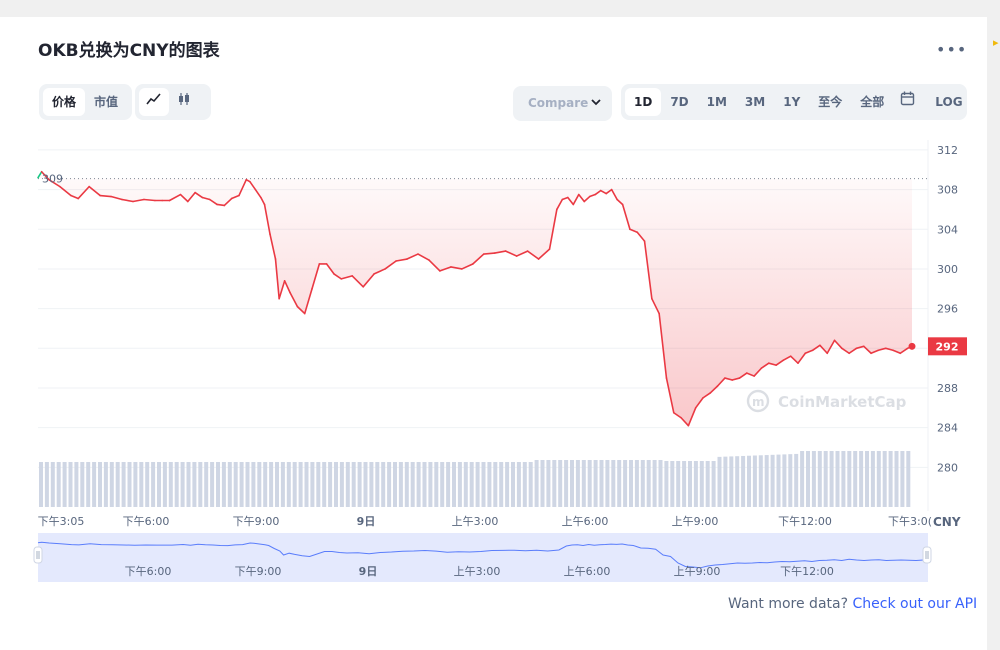 Image resolution: width=1000 pixels, height=650 pixels. What do you see at coordinates (927, 555) in the screenshot?
I see `navigator-handle-right` at bounding box center [927, 555].